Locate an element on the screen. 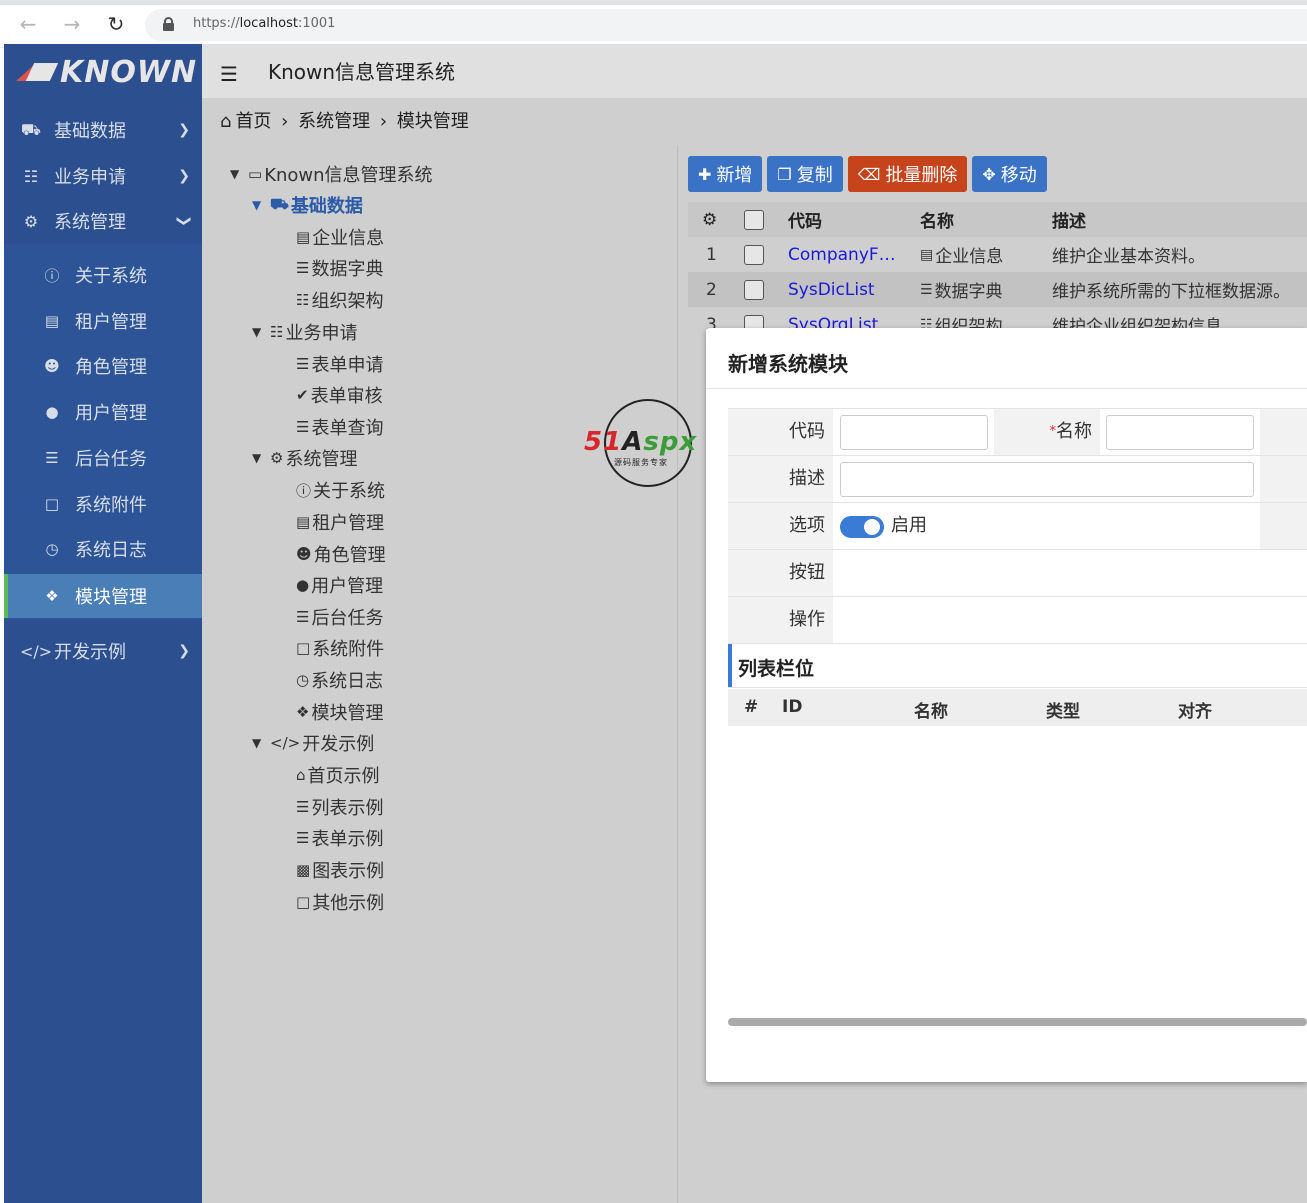 Image resolution: width=1307 pixels, height=1203 pixels. lock-icon is located at coordinates (168, 24).